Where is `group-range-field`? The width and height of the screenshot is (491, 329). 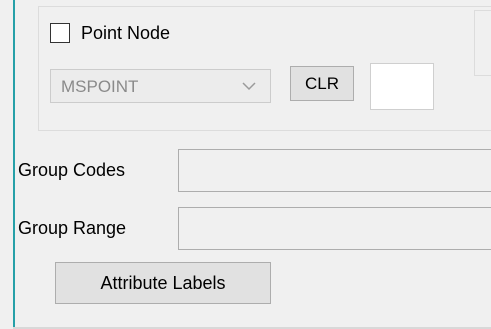 group-range-field is located at coordinates (334, 228).